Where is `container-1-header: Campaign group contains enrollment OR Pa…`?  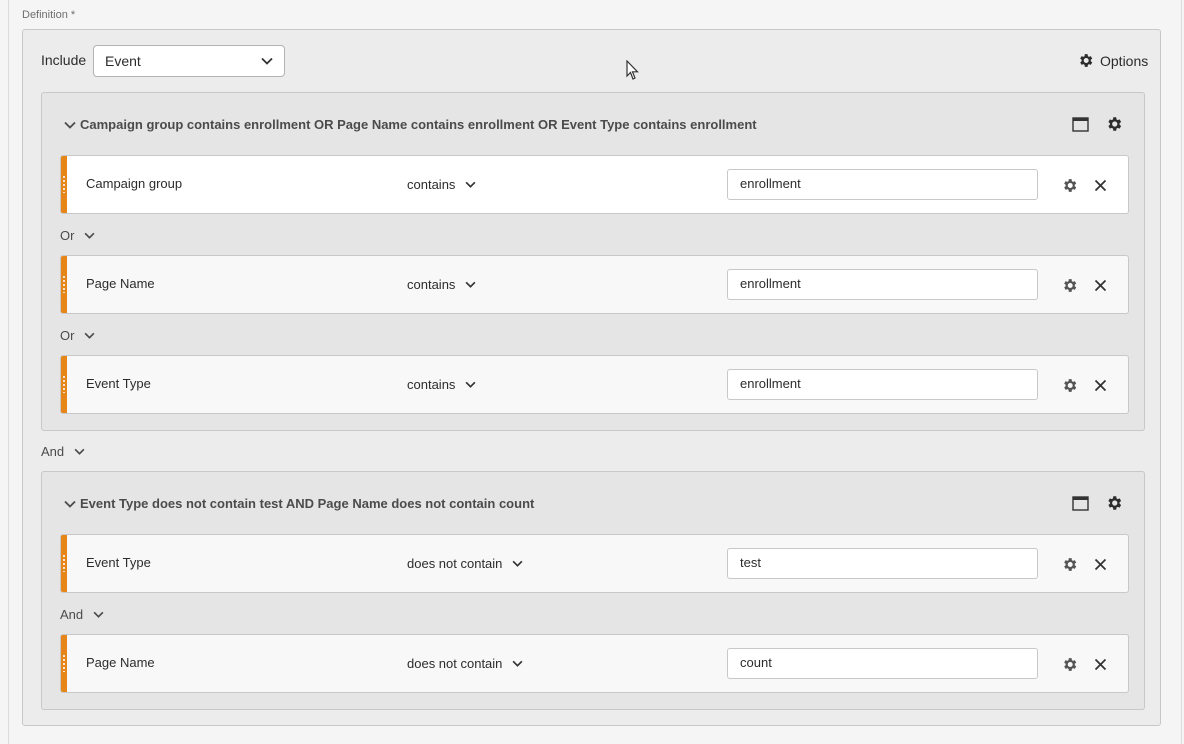
container-1-header: Campaign group contains enrollment OR Pa… is located at coordinates (410, 124).